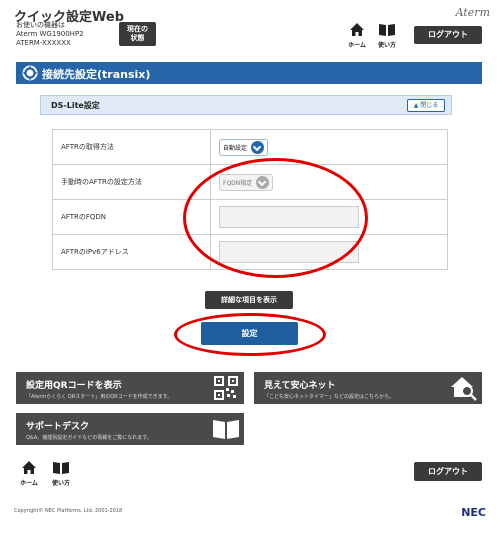 This screenshot has width=500, height=548. I want to click on apply-button: 設定, so click(249, 333).